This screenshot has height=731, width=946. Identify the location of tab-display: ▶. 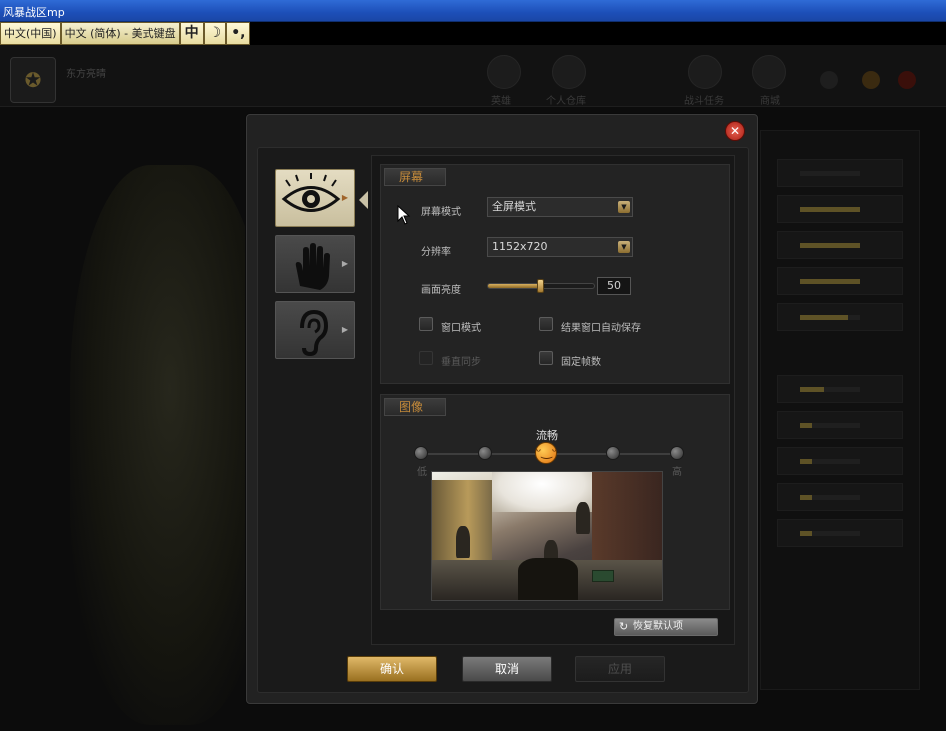
(315, 198).